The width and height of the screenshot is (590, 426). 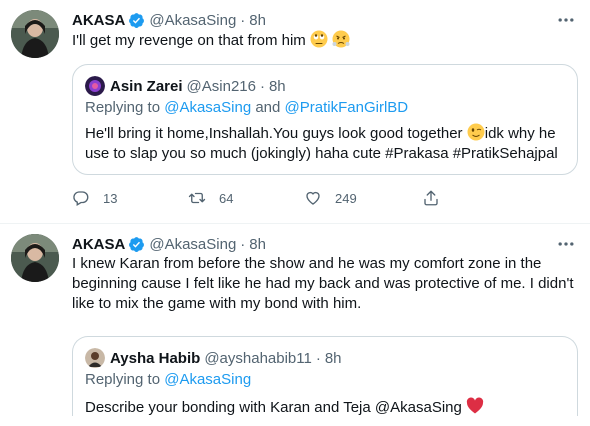 I want to click on heart-icon, so click(x=313, y=198).